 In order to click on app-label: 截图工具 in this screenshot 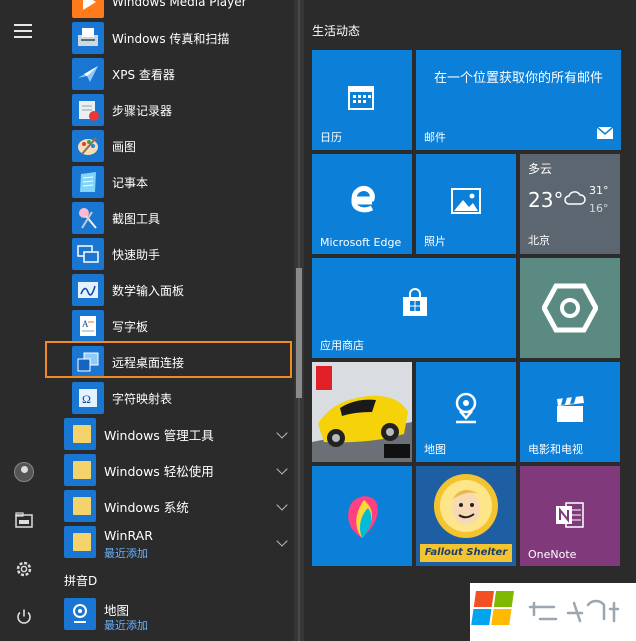, I will do `click(136, 218)`.